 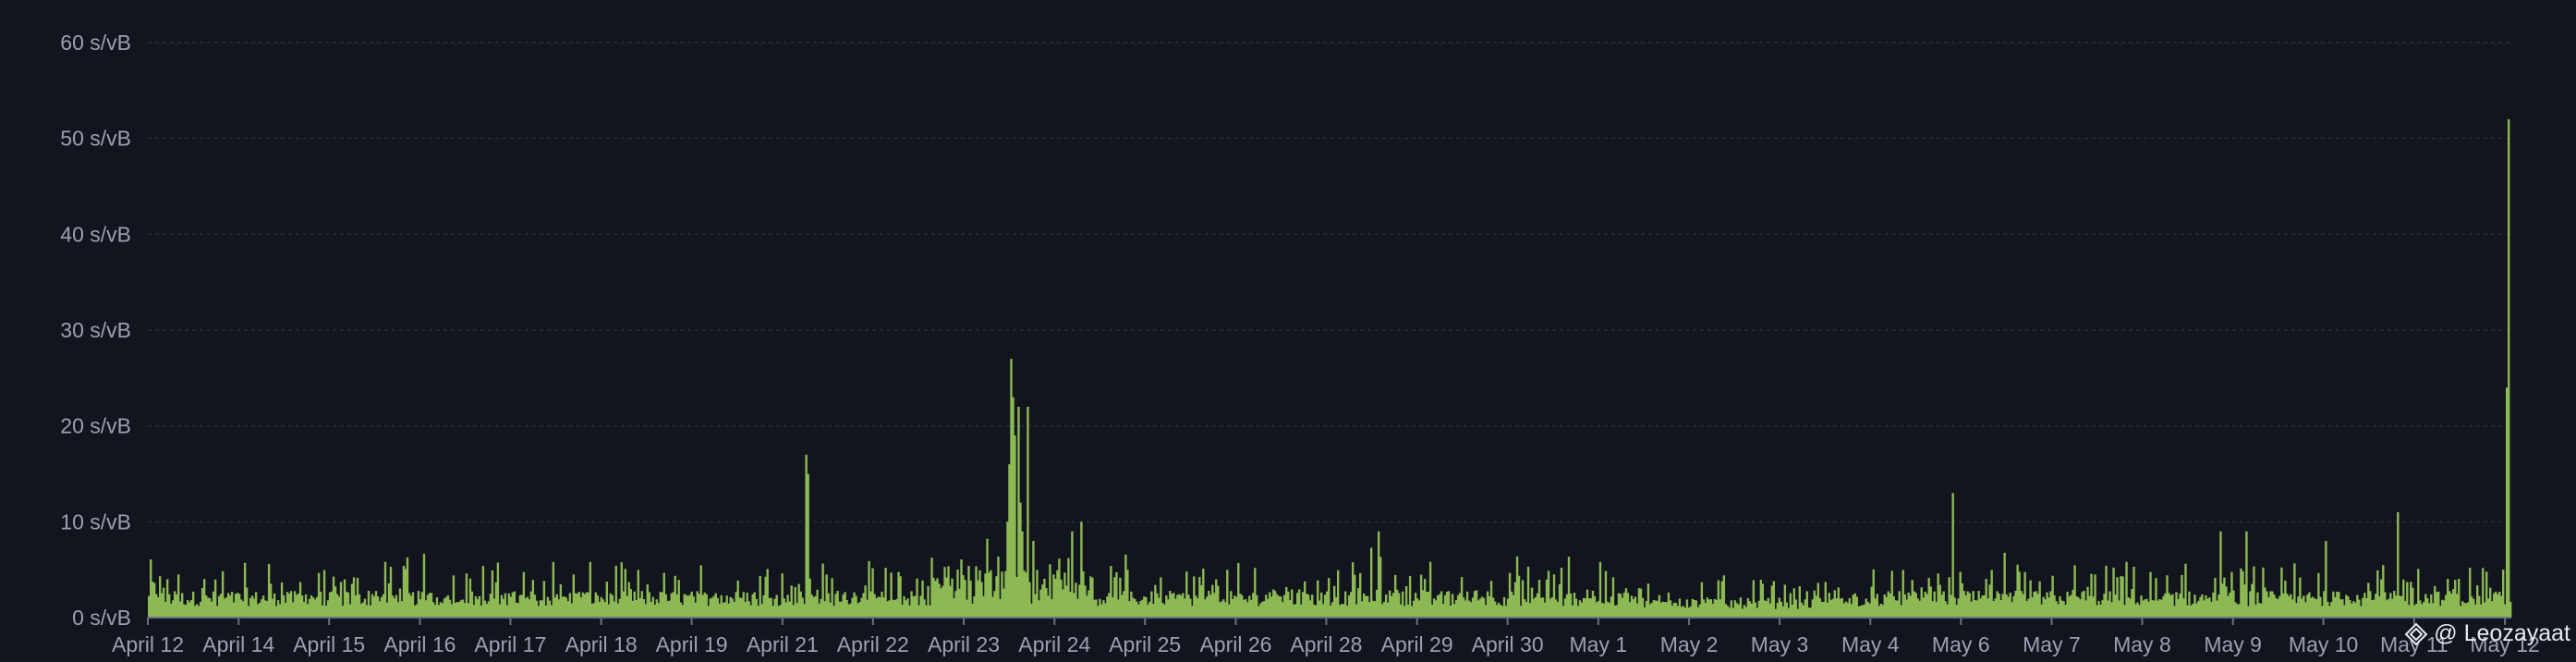 I want to click on x-tick-label: April 17, so click(x=510, y=644).